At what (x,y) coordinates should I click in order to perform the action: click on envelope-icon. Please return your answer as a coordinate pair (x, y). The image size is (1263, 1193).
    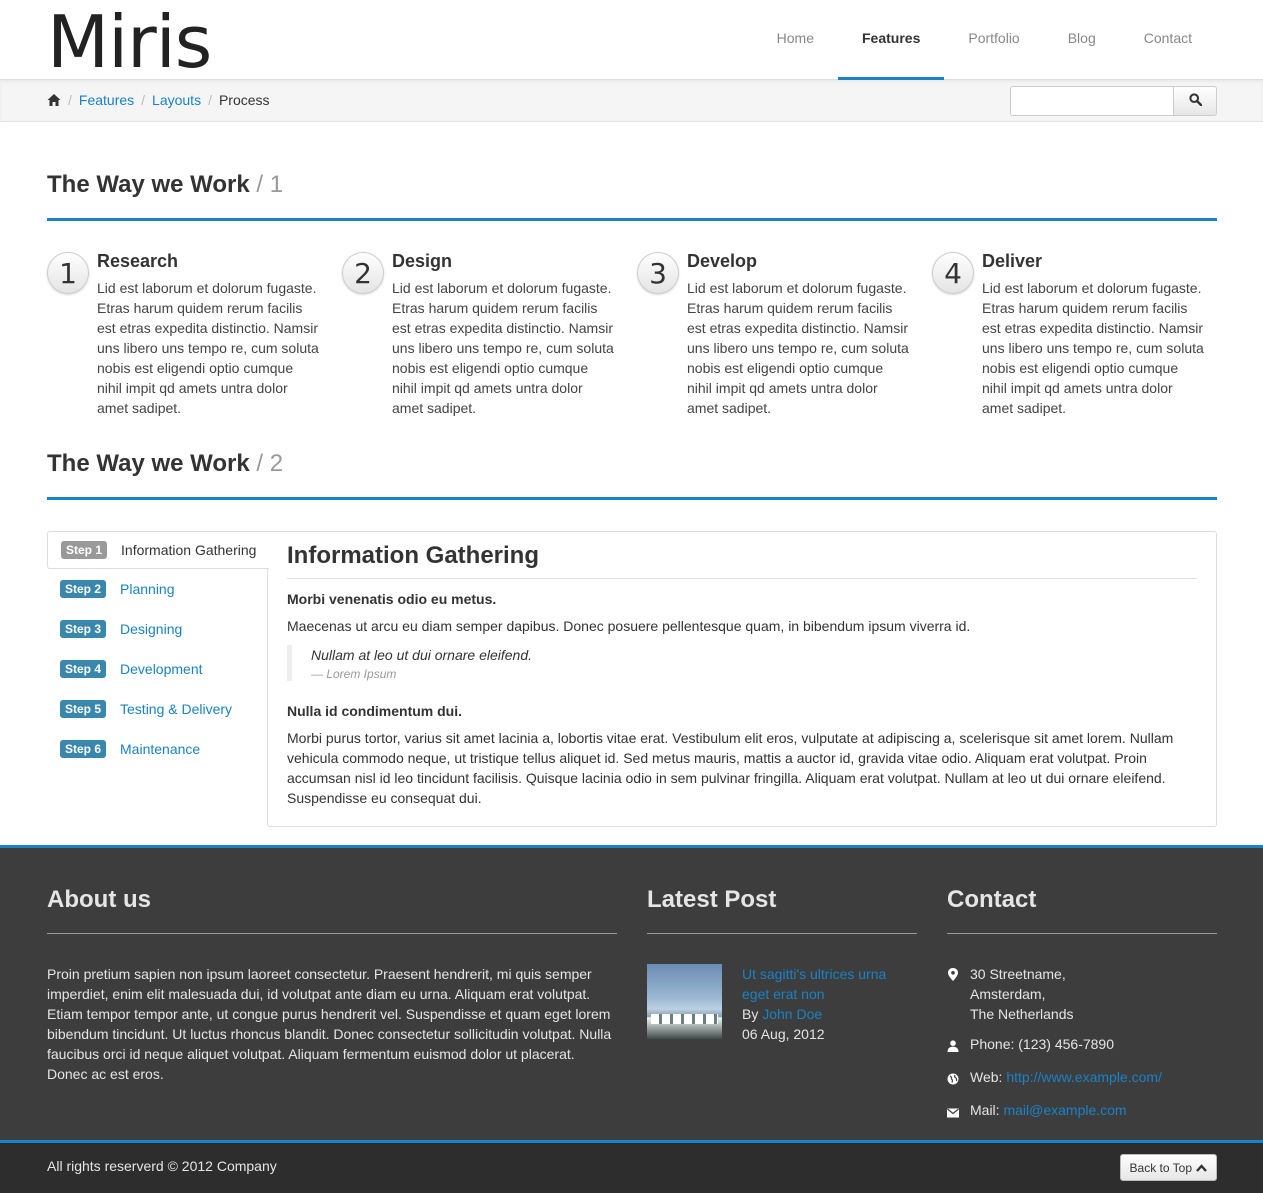
    Looking at the image, I should click on (958, 1111).